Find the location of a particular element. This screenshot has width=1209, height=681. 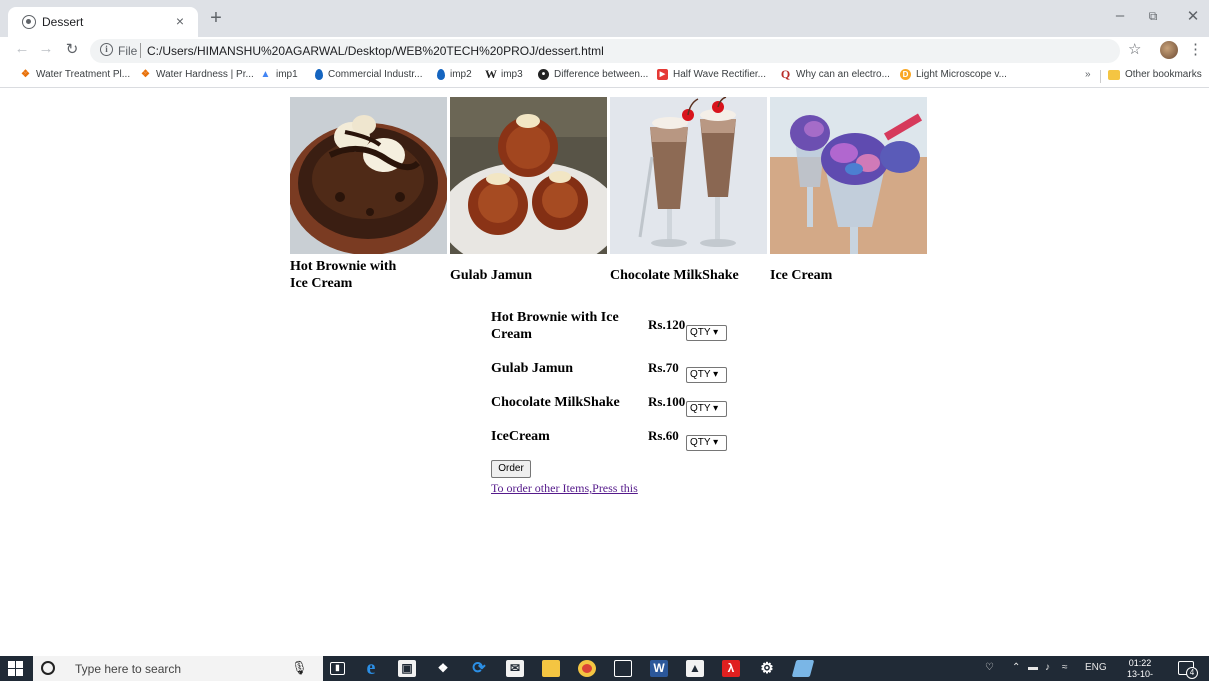

product-card-gulab-jamun: Gulab Jamun is located at coordinates (528, 190).